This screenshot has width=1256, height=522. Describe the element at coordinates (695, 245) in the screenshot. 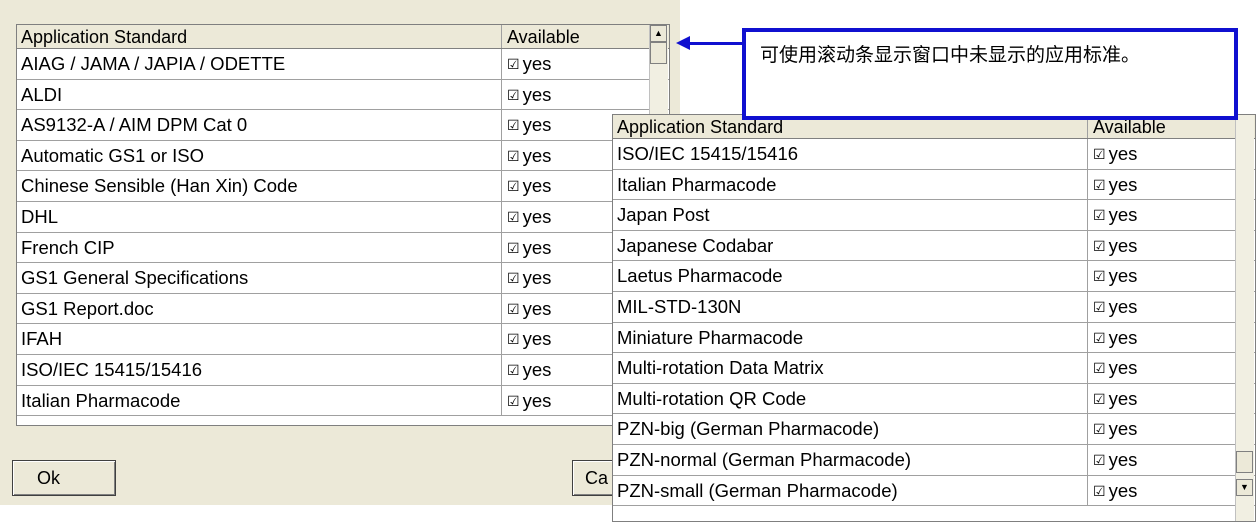

I see `application-standard-cell: Japanese Codabar` at that location.